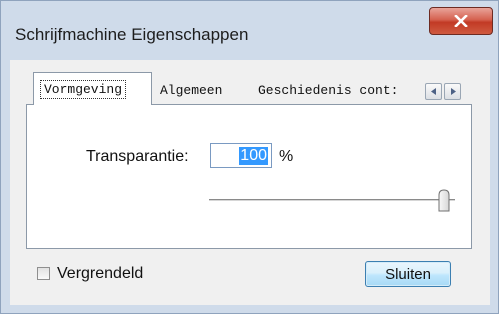 Image resolution: width=499 pixels, height=314 pixels. I want to click on close-dialog-button: Sluiten, so click(408, 274).